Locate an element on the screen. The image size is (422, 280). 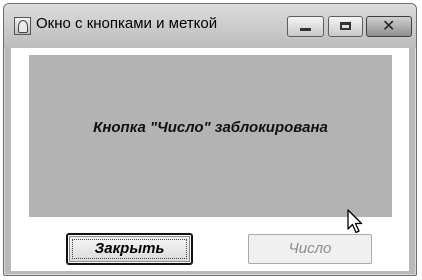
close-button: Закрыть is located at coordinates (129, 249).